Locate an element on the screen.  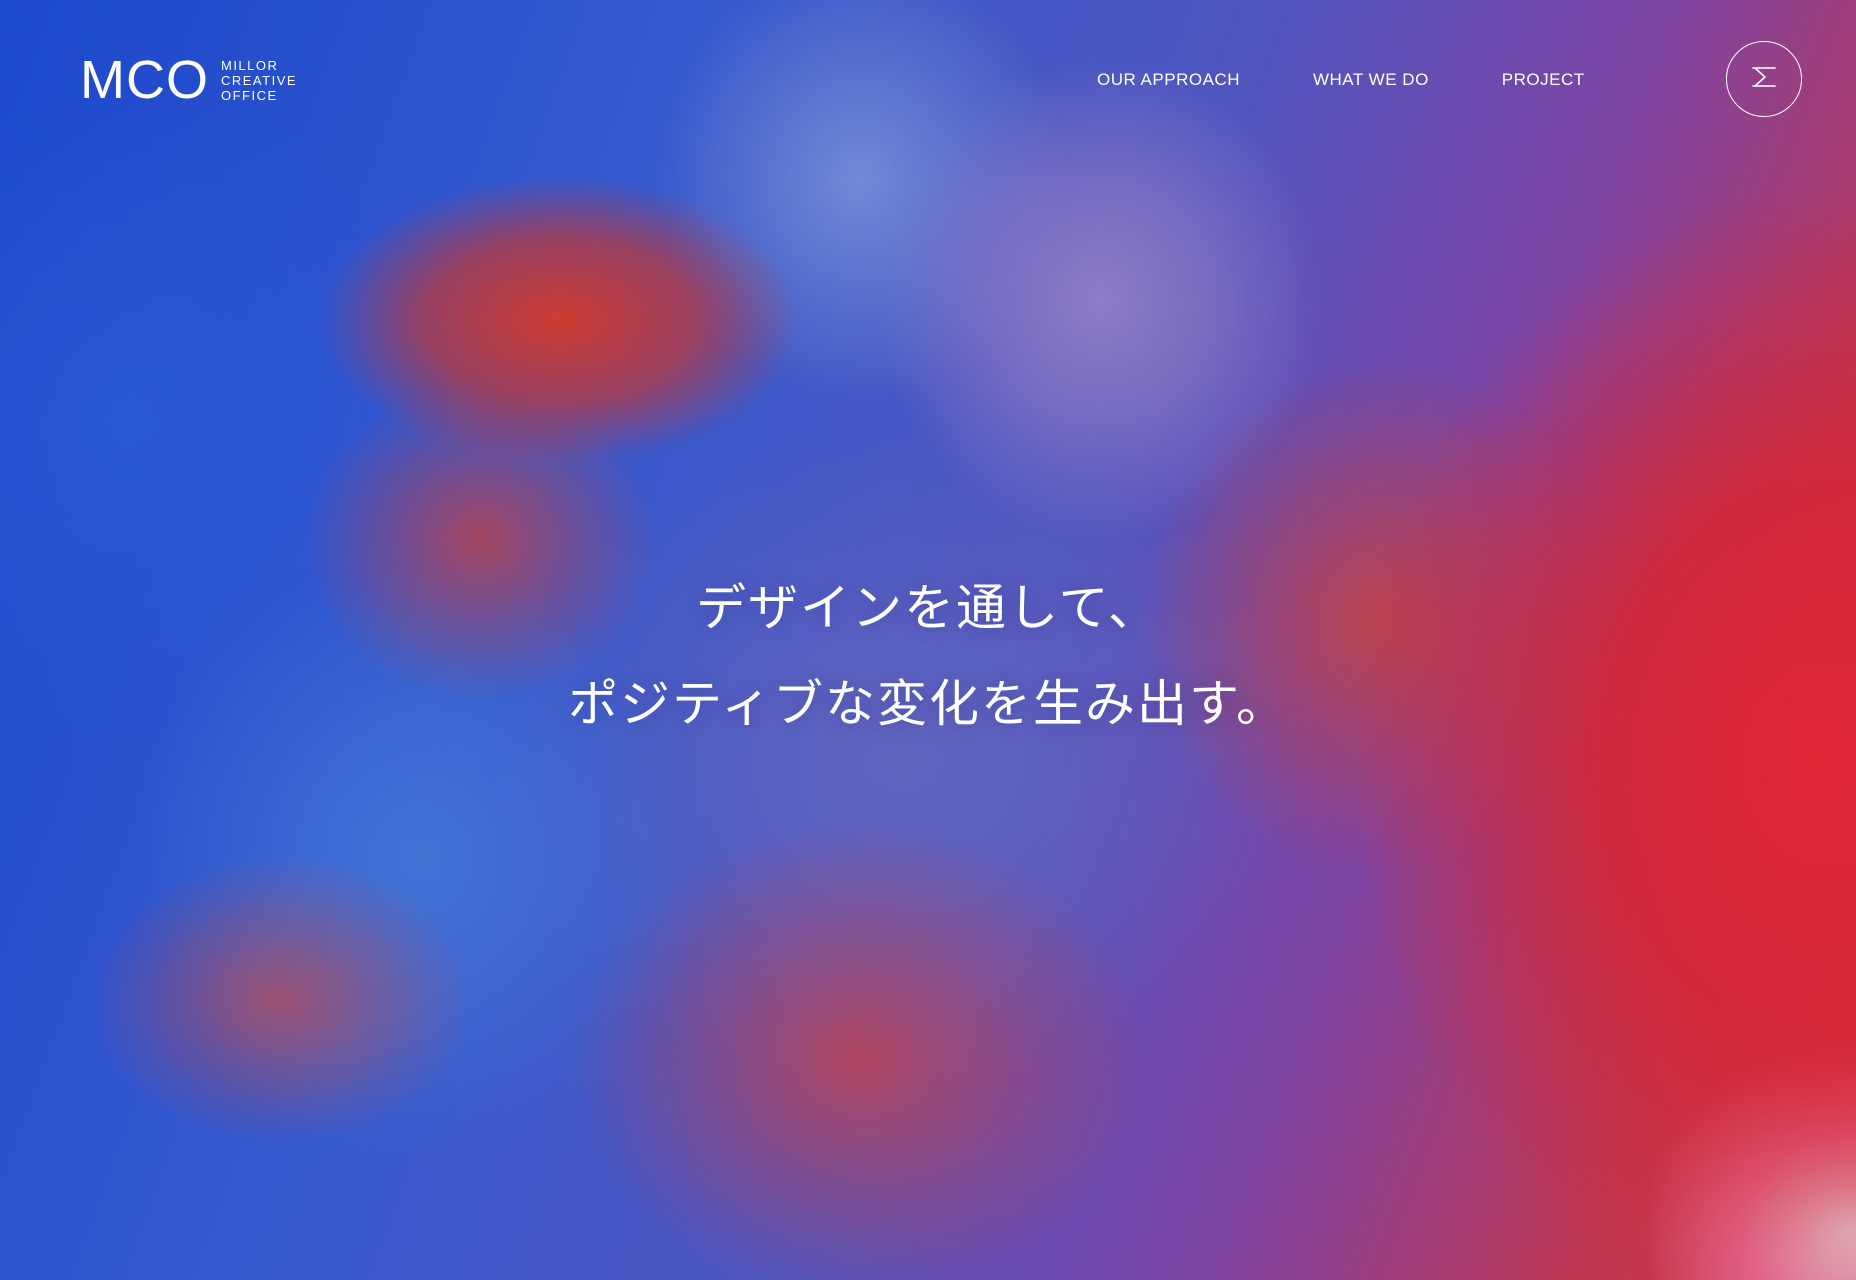
menu-m-icon is located at coordinates (1764, 79).